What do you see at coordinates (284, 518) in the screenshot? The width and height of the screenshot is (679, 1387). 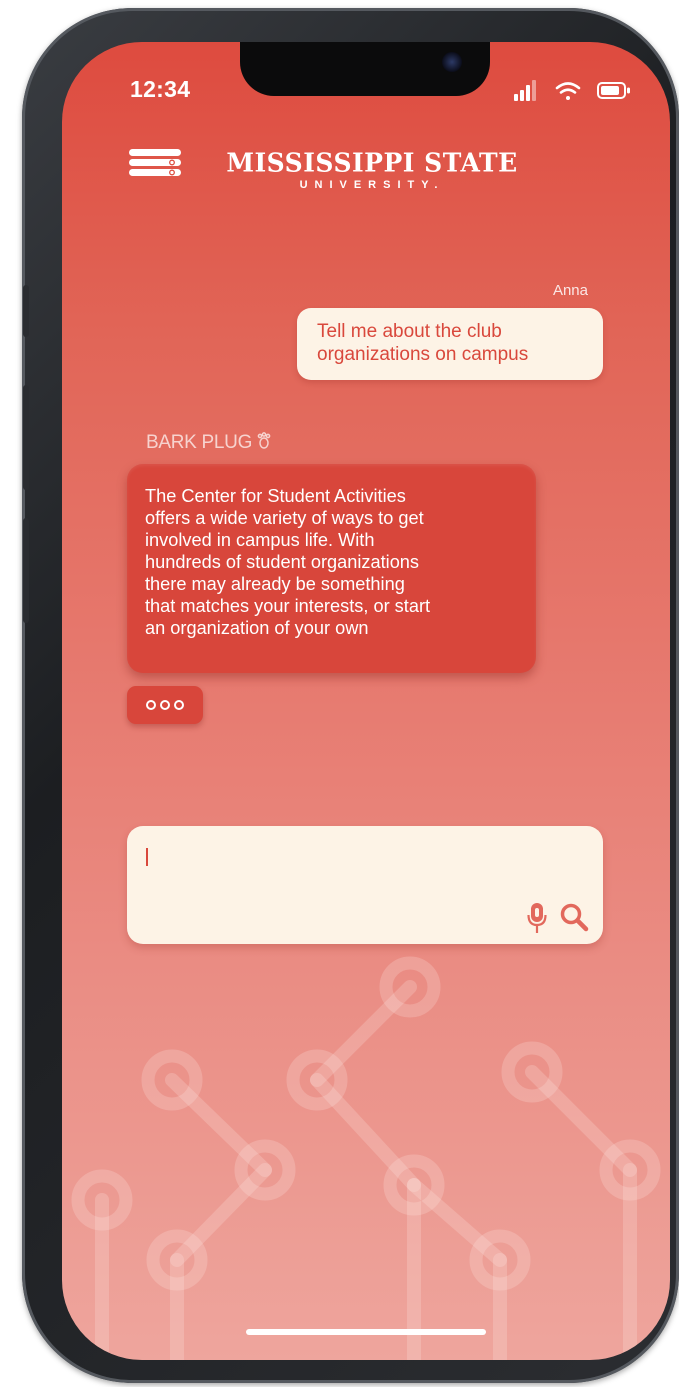 I see `message-line: offers a wide variety of ways to get` at bounding box center [284, 518].